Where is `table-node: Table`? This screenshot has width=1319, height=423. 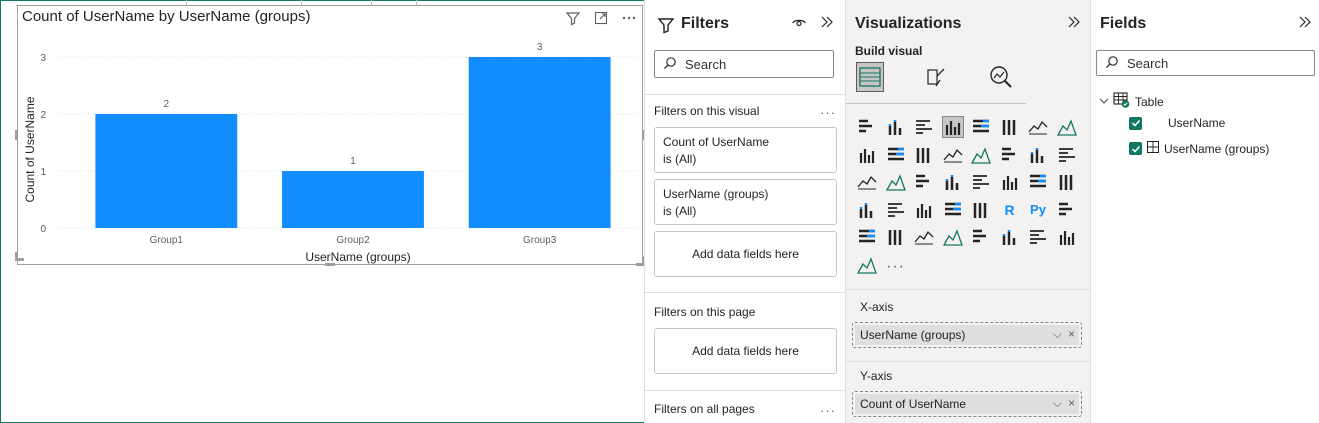
table-node: Table is located at coordinates (1131, 101).